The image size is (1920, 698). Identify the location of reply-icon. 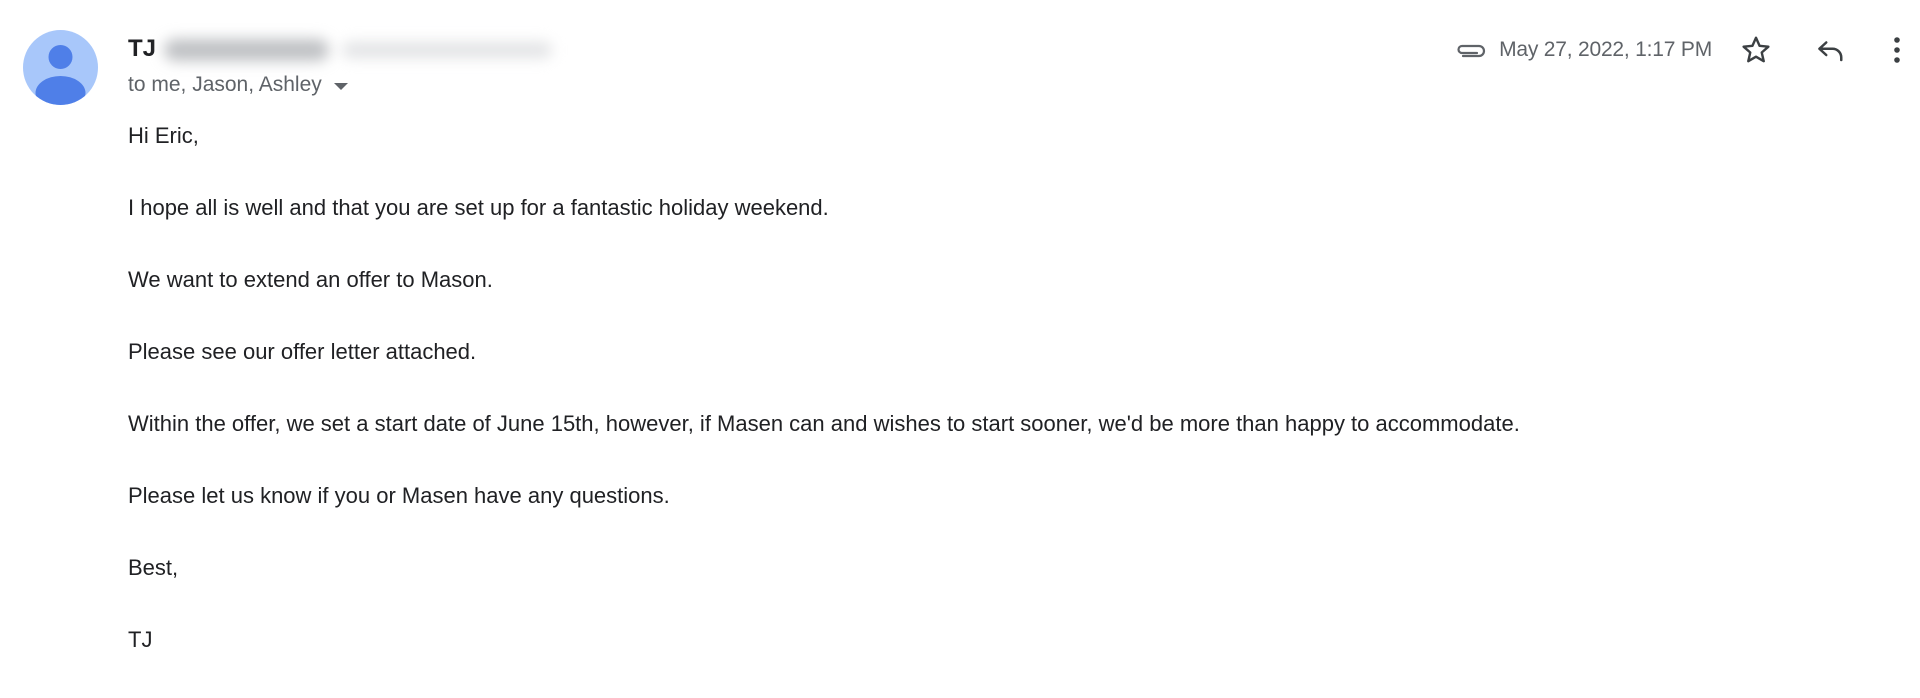
(1830, 51).